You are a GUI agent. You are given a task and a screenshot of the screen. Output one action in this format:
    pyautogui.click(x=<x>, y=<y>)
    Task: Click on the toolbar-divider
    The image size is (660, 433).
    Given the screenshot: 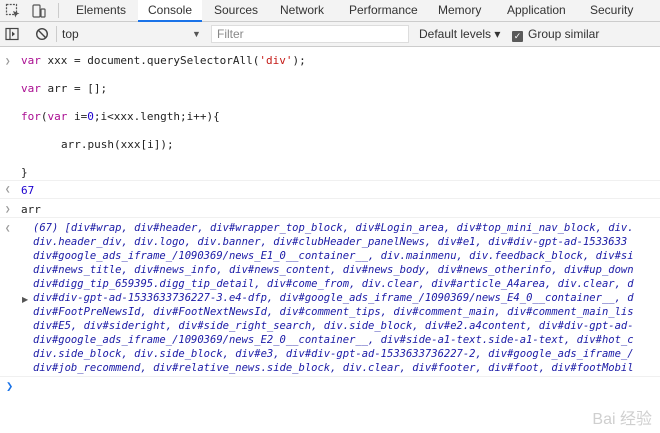 What is the action you would take?
    pyautogui.click(x=56, y=34)
    